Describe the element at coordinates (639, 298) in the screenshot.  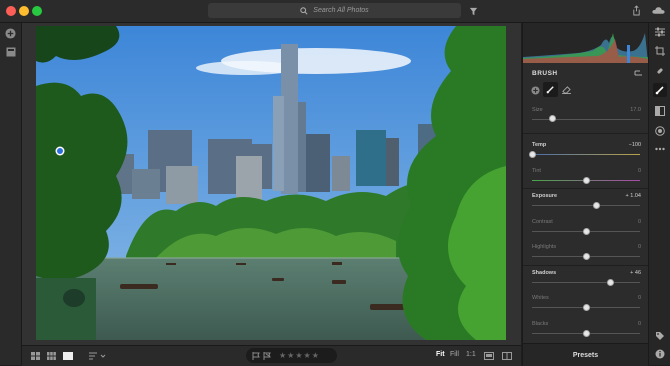
I see `slider-value-whites: 0` at that location.